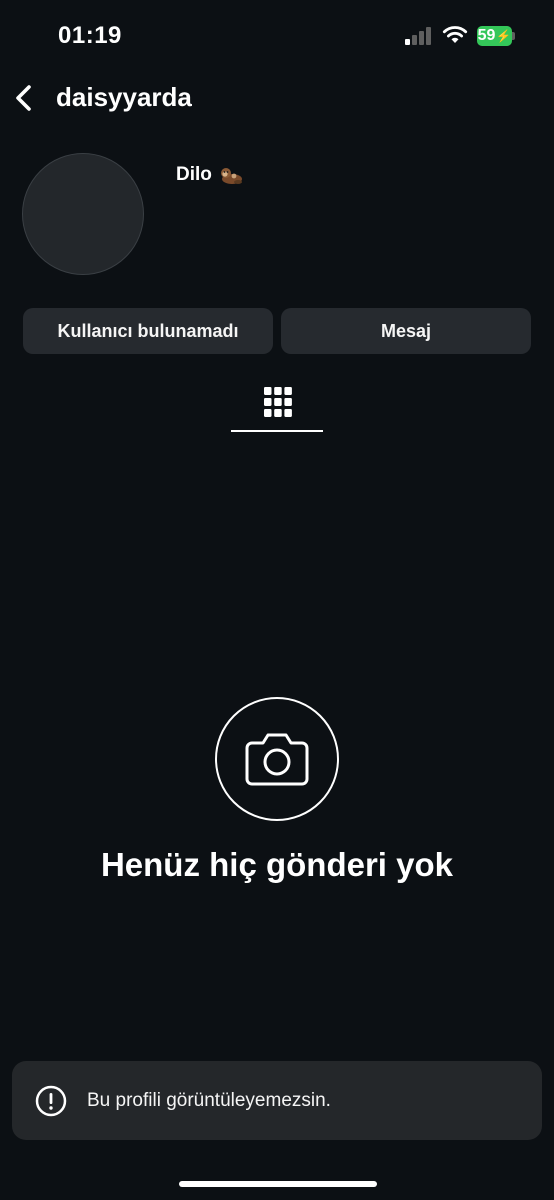 The image size is (554, 1200). What do you see at coordinates (231, 176) in the screenshot?
I see `otter-emoji-icon` at bounding box center [231, 176].